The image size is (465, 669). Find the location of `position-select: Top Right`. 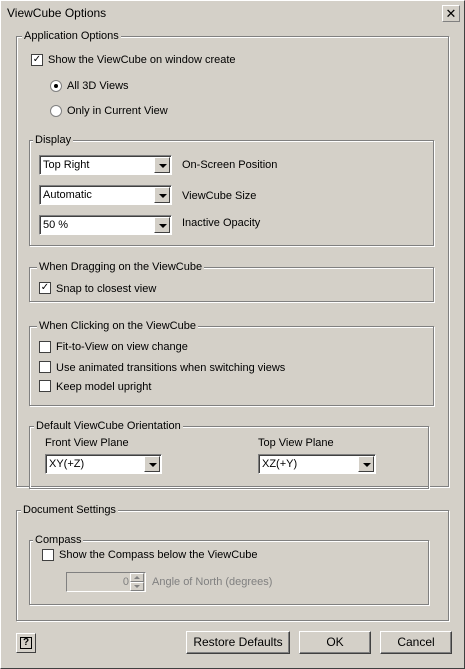

position-select: Top Right is located at coordinates (105, 165).